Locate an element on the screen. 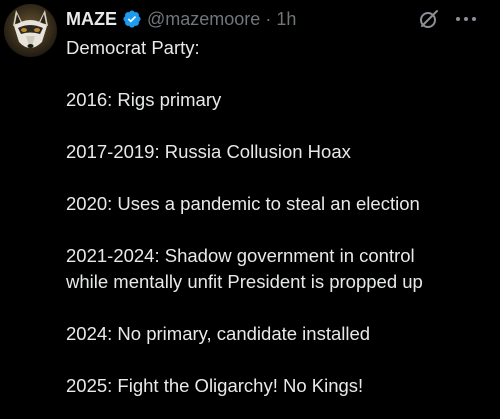 The height and width of the screenshot is (419, 500). tweet-line: Democrat Party: is located at coordinates (133, 47).